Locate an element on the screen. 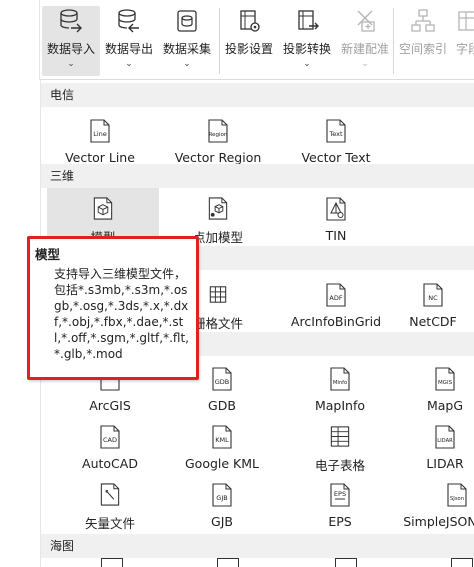  vector-file-icon is located at coordinates (110, 494).